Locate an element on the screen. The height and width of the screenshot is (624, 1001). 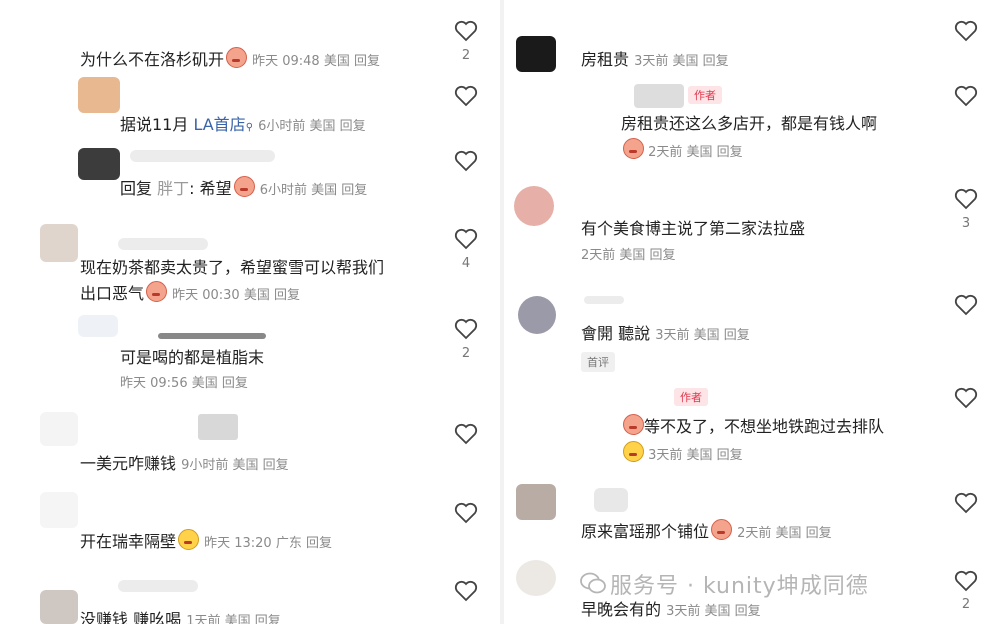
comment-meta-row: 2天前 美国 回复 is located at coordinates (682, 149).